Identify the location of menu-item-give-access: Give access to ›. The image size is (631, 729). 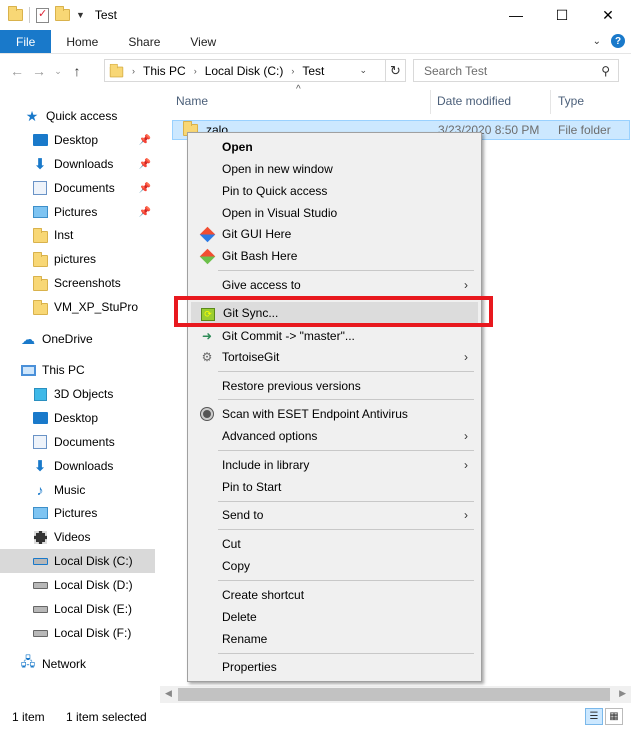
(334, 285).